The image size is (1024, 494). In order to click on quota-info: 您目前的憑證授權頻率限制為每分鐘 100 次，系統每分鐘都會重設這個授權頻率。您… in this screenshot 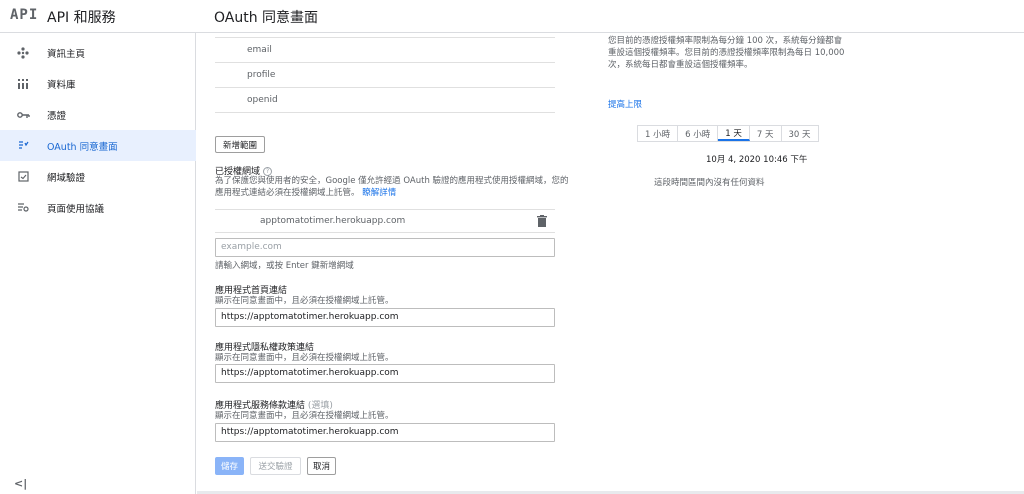, I will do `click(726, 53)`.